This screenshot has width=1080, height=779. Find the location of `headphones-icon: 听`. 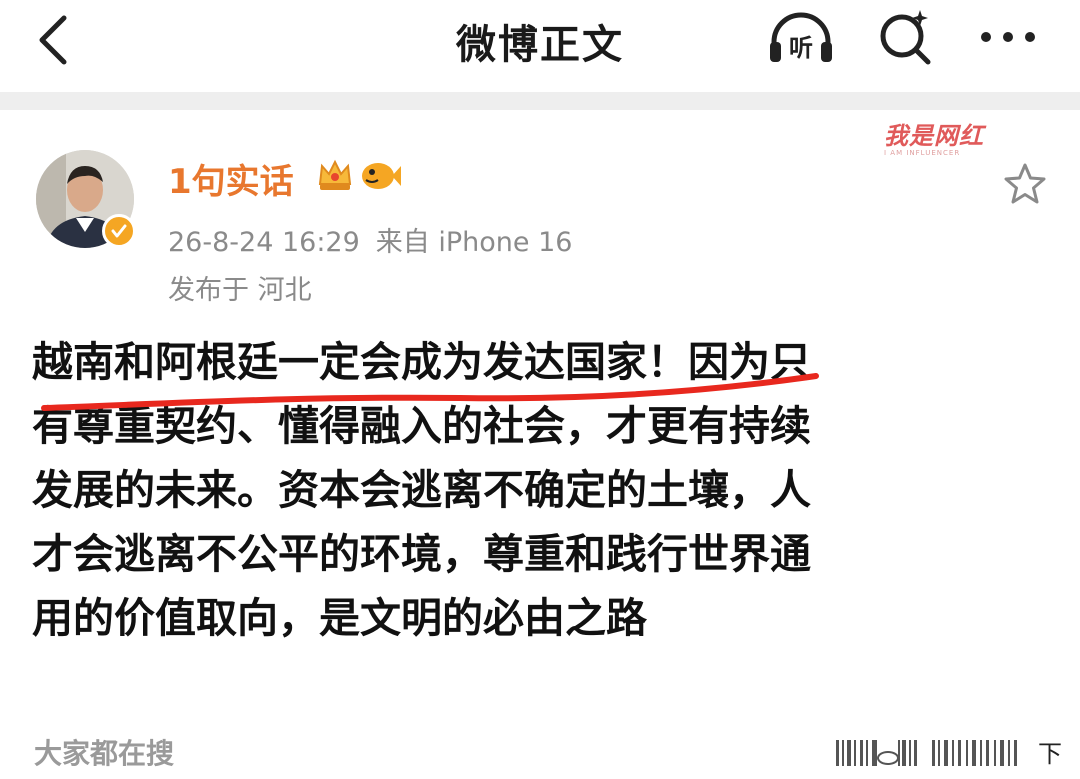

headphones-icon: 听 is located at coordinates (801, 37).